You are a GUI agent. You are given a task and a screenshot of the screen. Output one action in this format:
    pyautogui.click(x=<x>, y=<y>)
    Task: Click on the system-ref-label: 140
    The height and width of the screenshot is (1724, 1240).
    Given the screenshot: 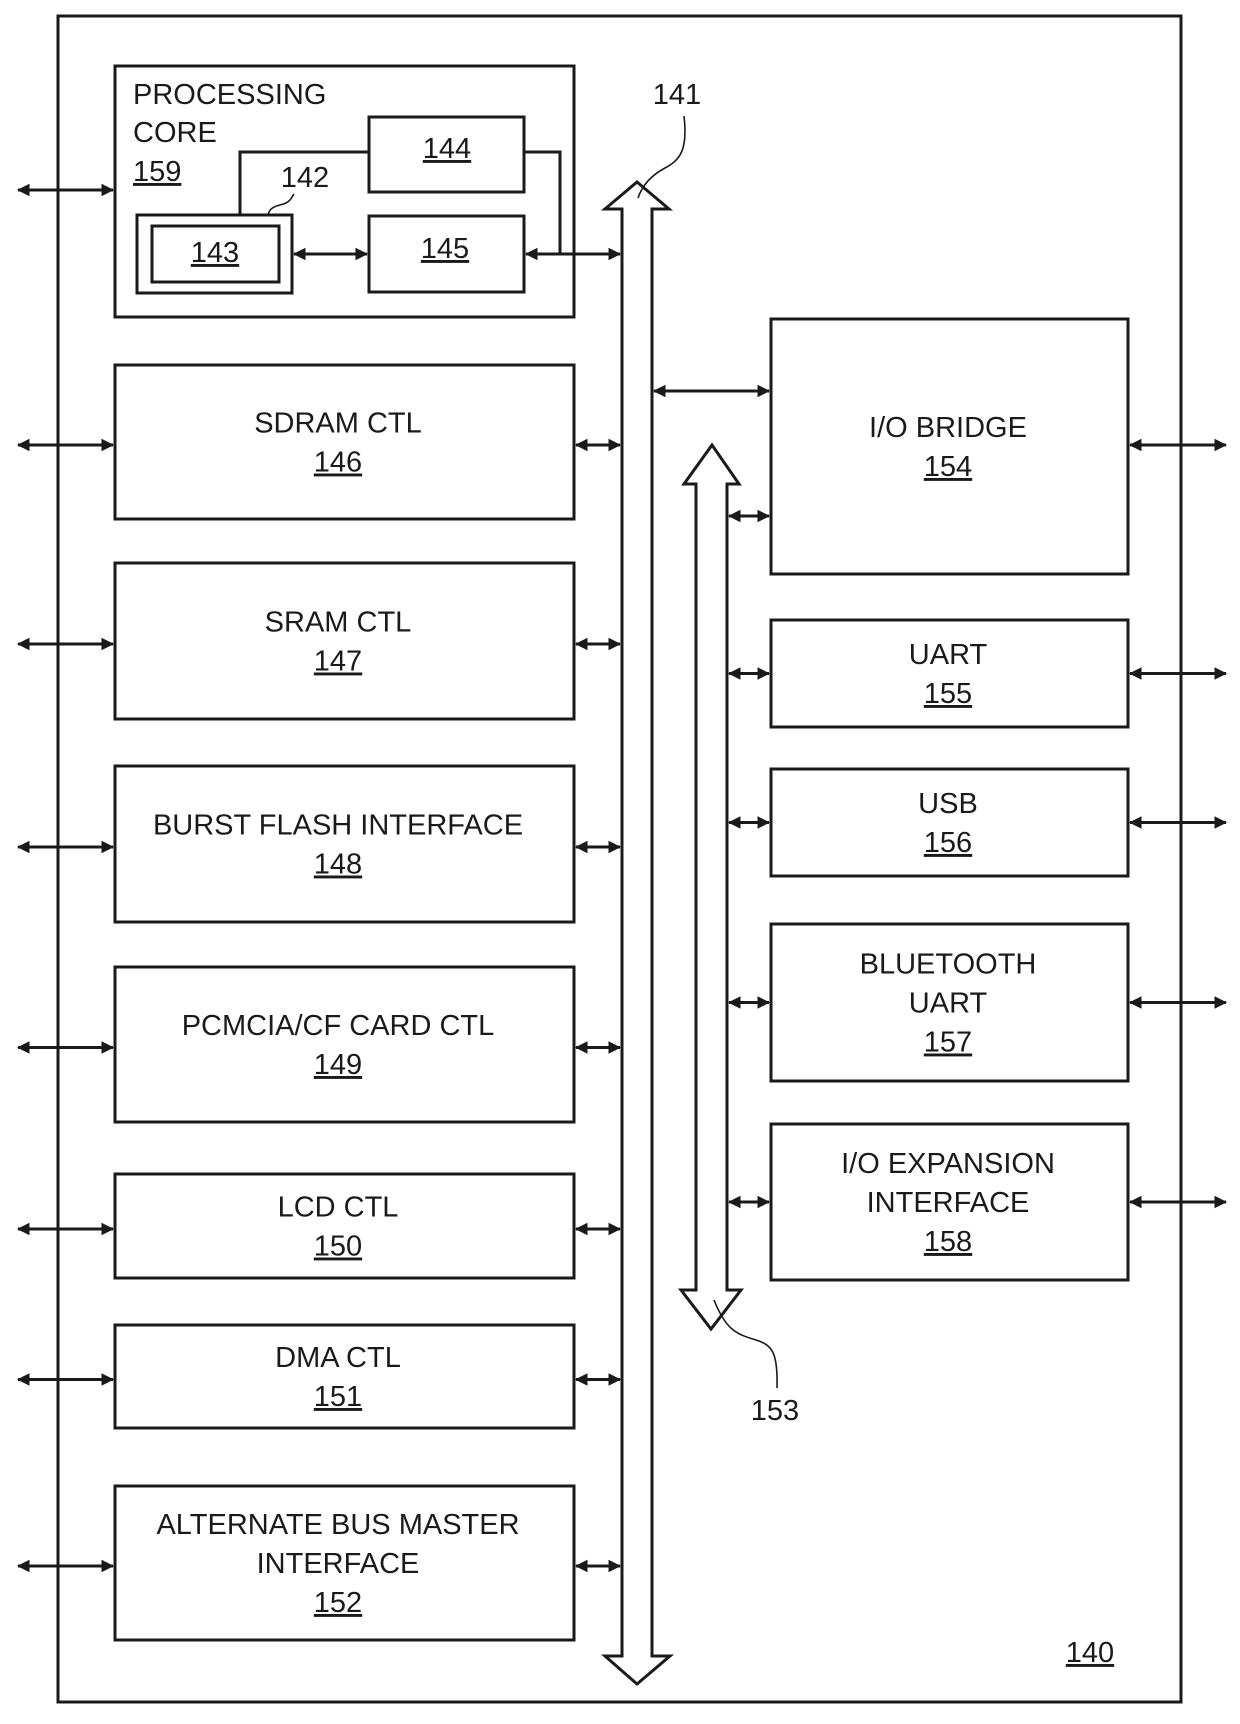 What is the action you would take?
    pyautogui.click(x=1090, y=1653)
    